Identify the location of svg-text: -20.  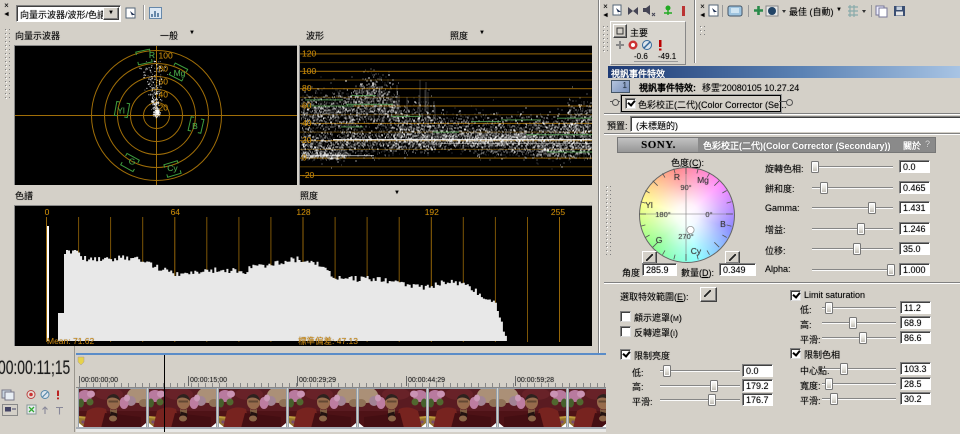
(308, 175).